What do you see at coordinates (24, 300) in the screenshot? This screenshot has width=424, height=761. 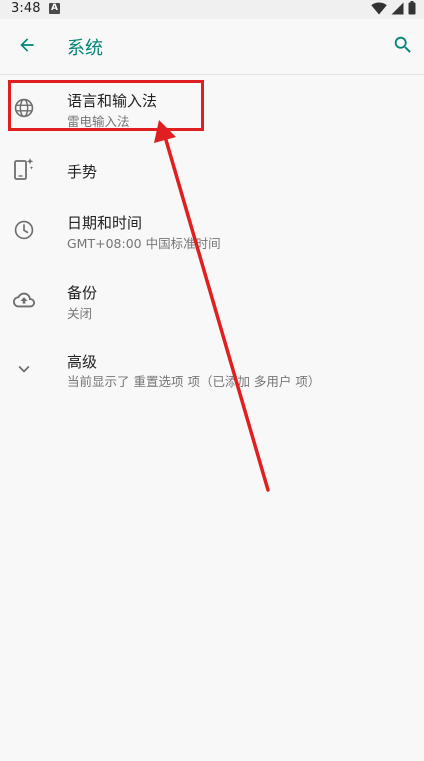 I see `cloud-upload-icon` at bounding box center [24, 300].